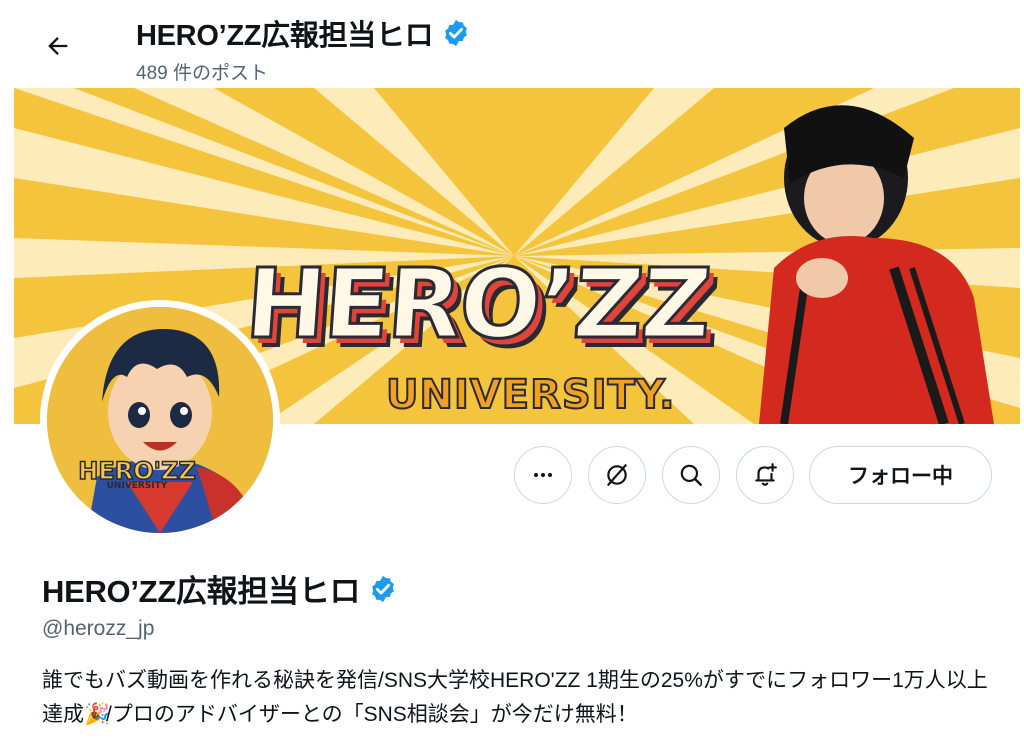 The height and width of the screenshot is (743, 1024). Describe the element at coordinates (202, 73) in the screenshot. I see `post-count: 489 件のポスト` at that location.